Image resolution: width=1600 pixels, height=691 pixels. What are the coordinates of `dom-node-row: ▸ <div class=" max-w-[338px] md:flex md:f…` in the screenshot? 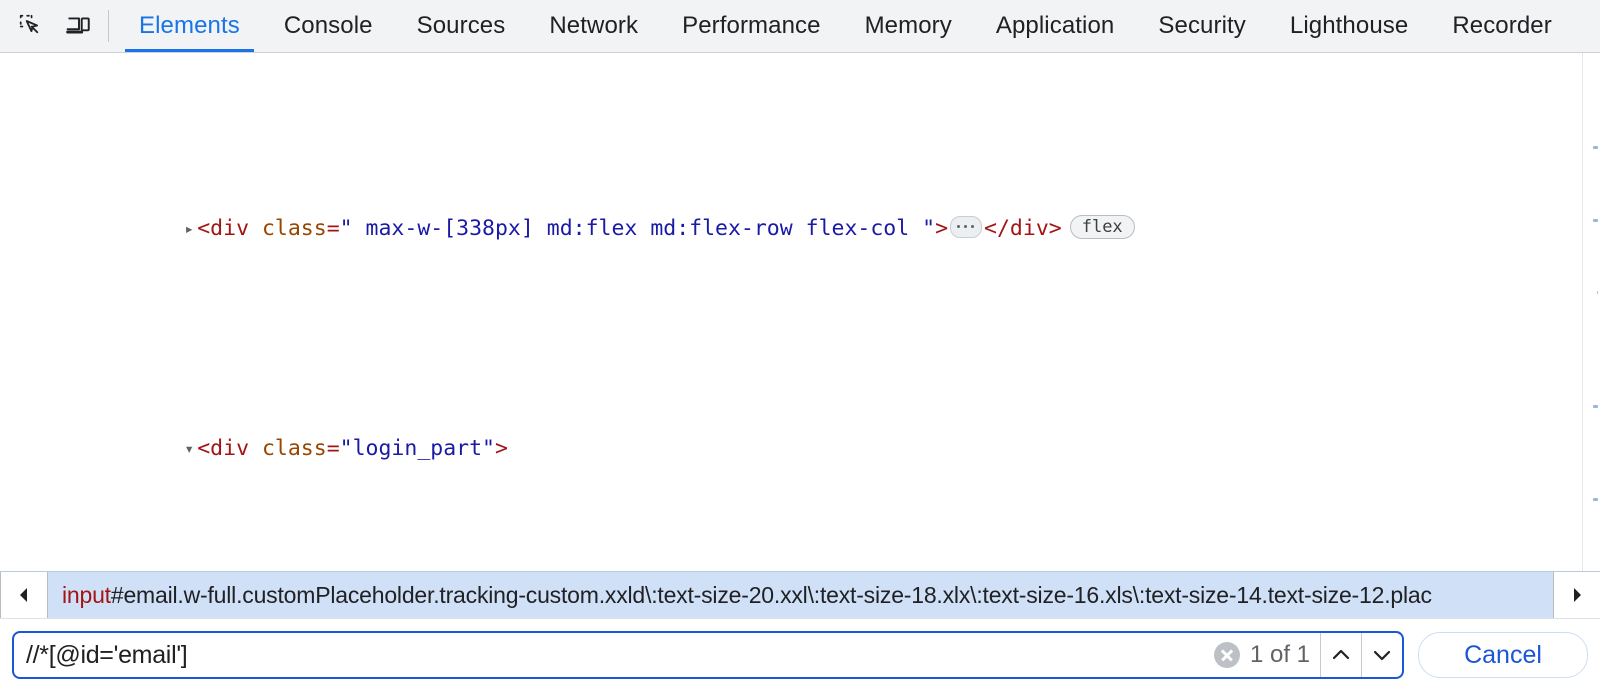 It's located at (791, 228).